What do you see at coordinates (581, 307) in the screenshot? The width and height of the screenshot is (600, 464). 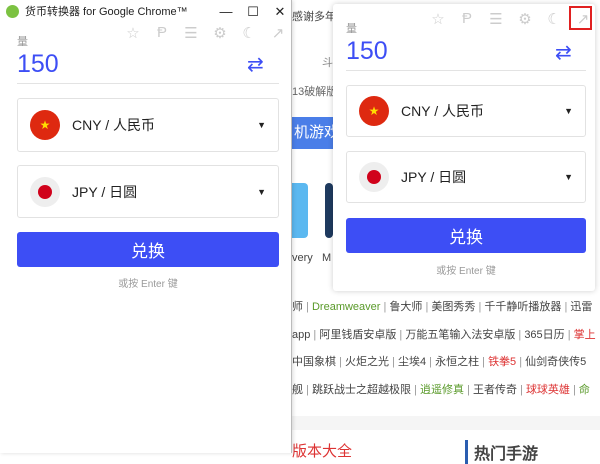 I see `bg-link: 迅雷` at bounding box center [581, 307].